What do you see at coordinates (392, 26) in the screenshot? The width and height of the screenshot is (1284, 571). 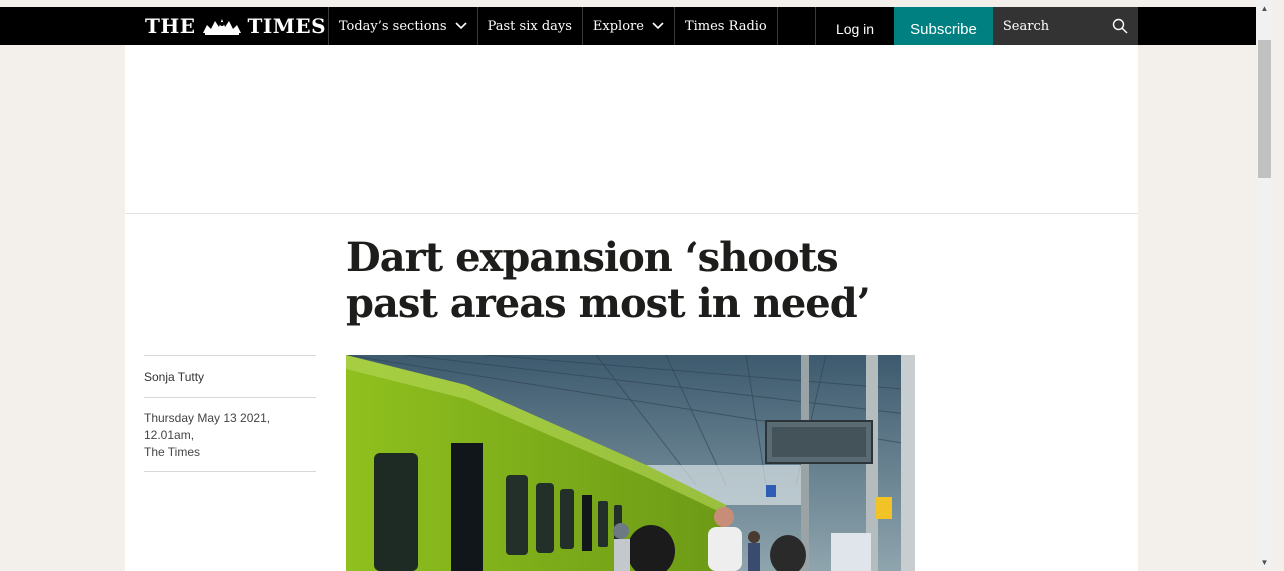 I see `nav-todays-sections-label: Today’s sections` at bounding box center [392, 26].